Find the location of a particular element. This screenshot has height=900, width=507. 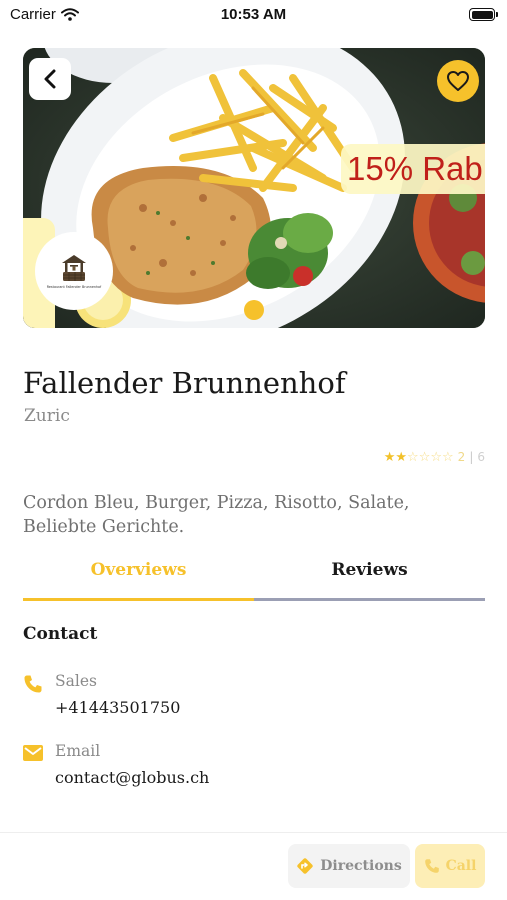

directions-icon is located at coordinates (305, 866).